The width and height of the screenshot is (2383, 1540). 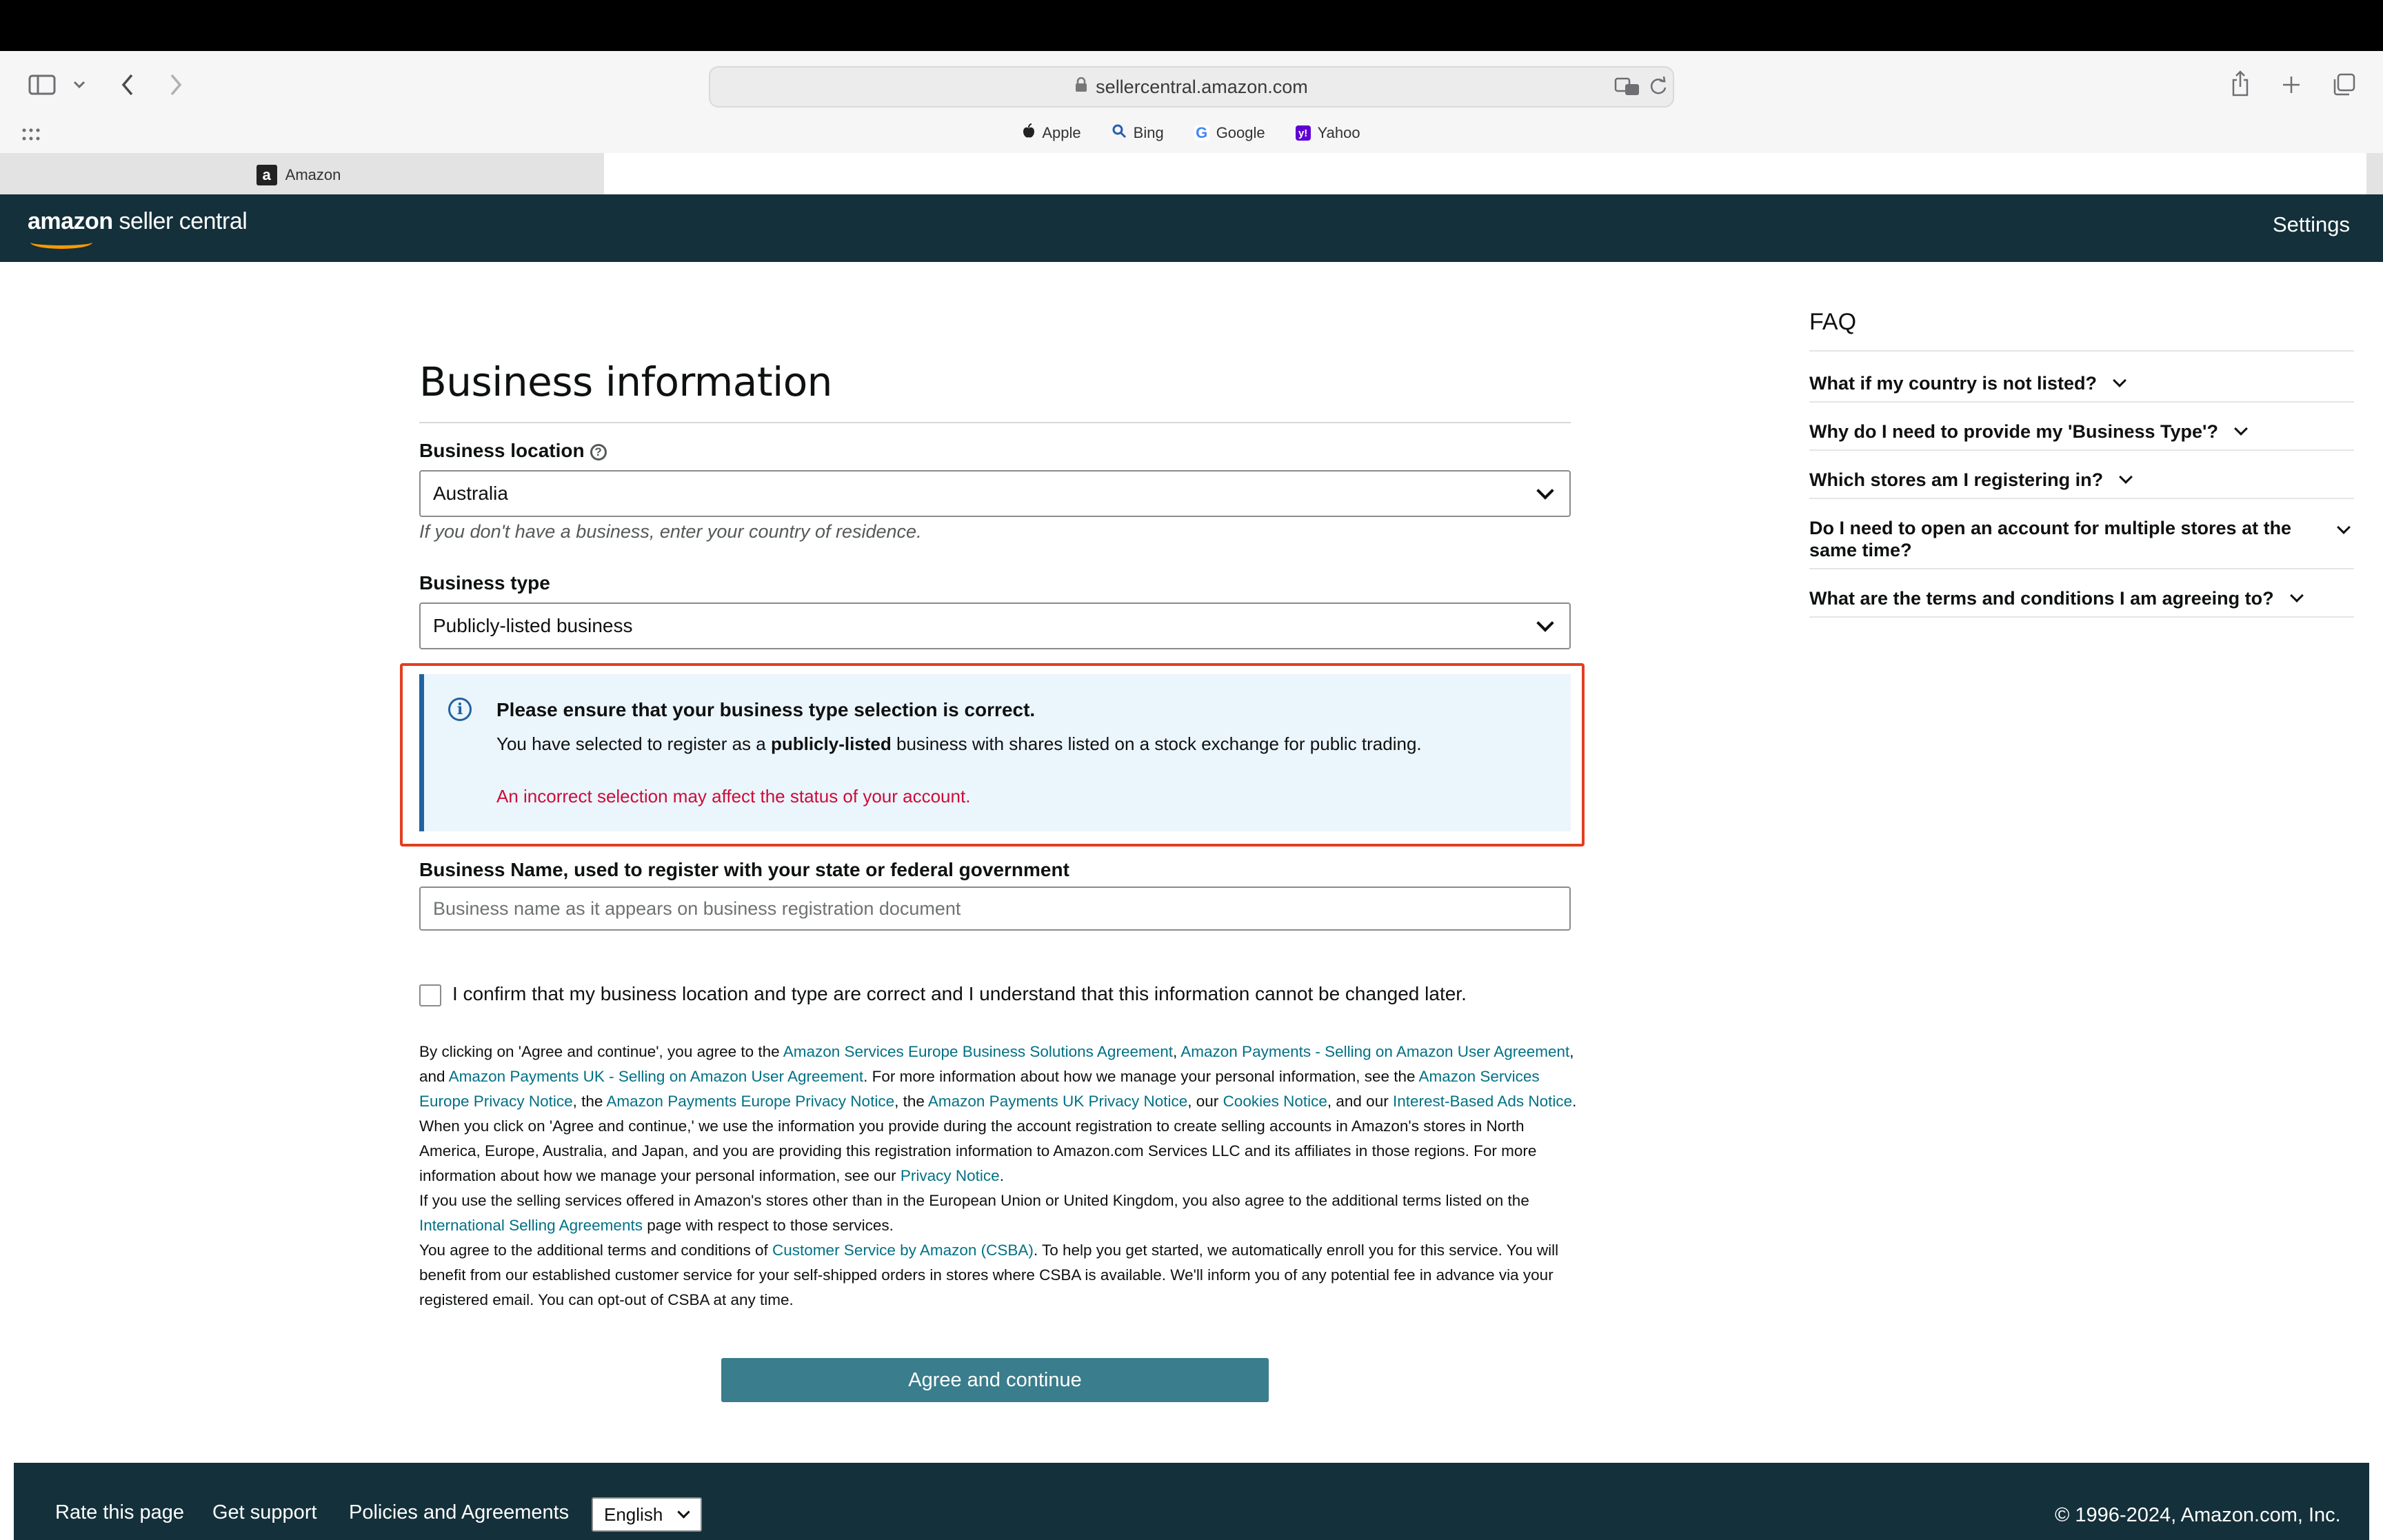 What do you see at coordinates (995, 909) in the screenshot?
I see `business-name-input` at bounding box center [995, 909].